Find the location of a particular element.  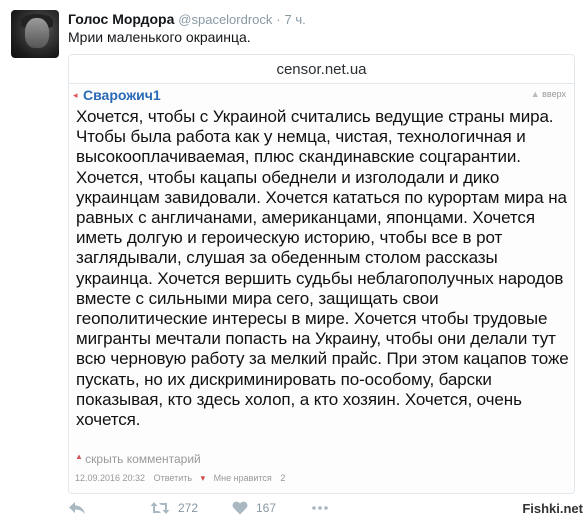

reply-icon is located at coordinates (77, 508).